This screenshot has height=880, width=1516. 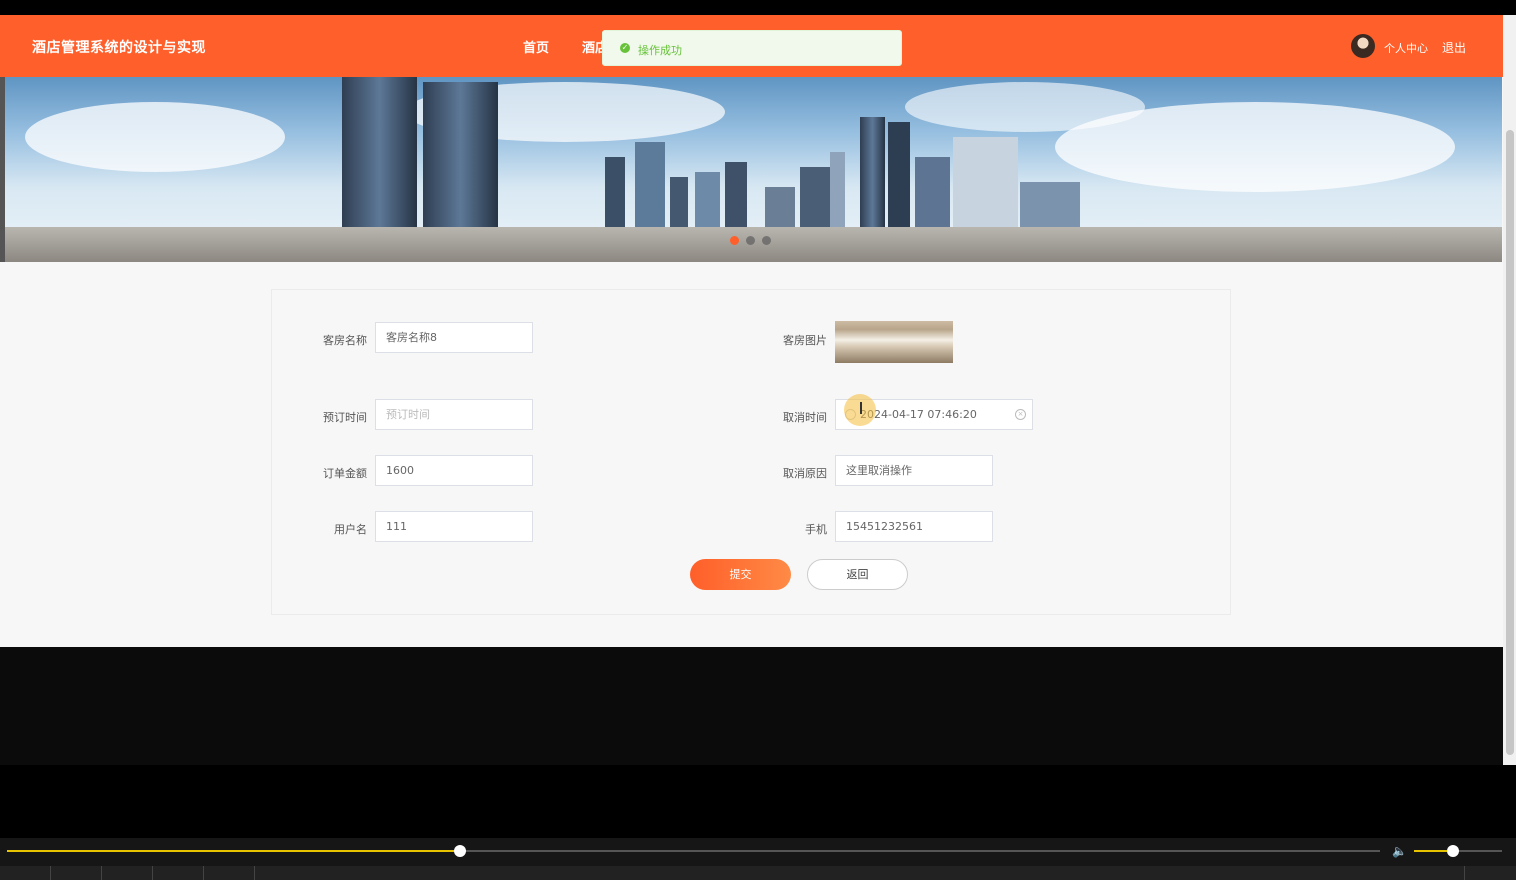 I want to click on booking-time-label: 预订时间, so click(x=345, y=417).